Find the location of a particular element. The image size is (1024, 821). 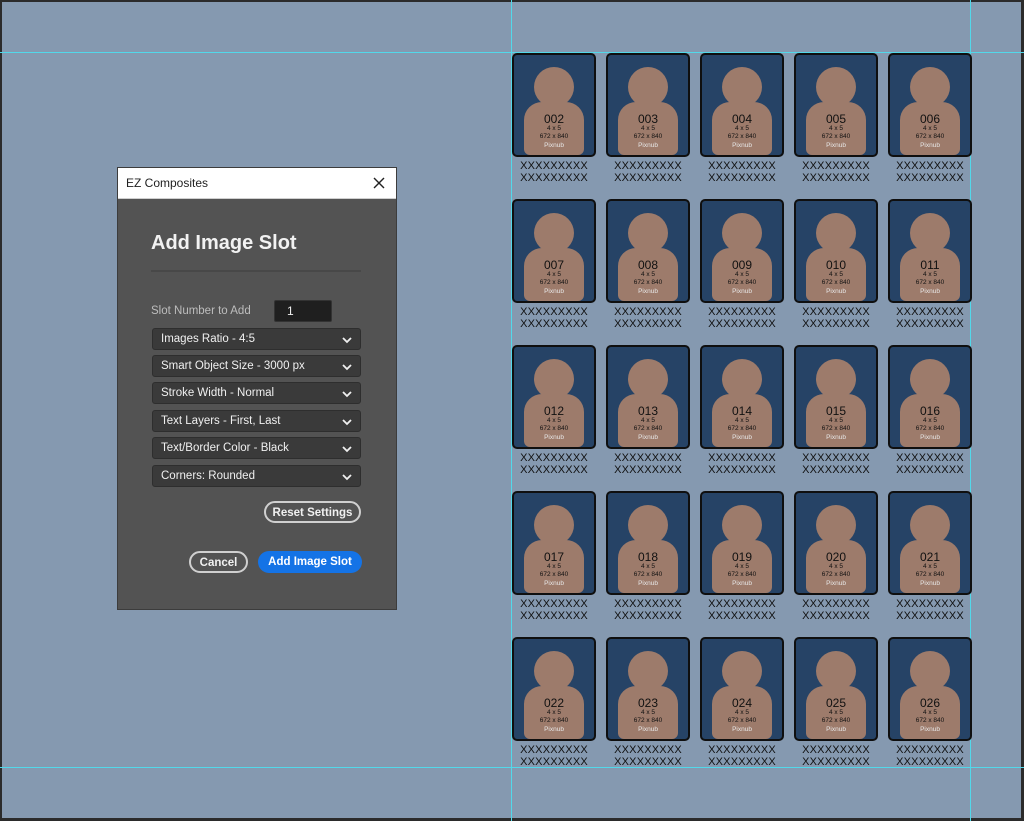

slot-number: 017 is located at coordinates (554, 557).